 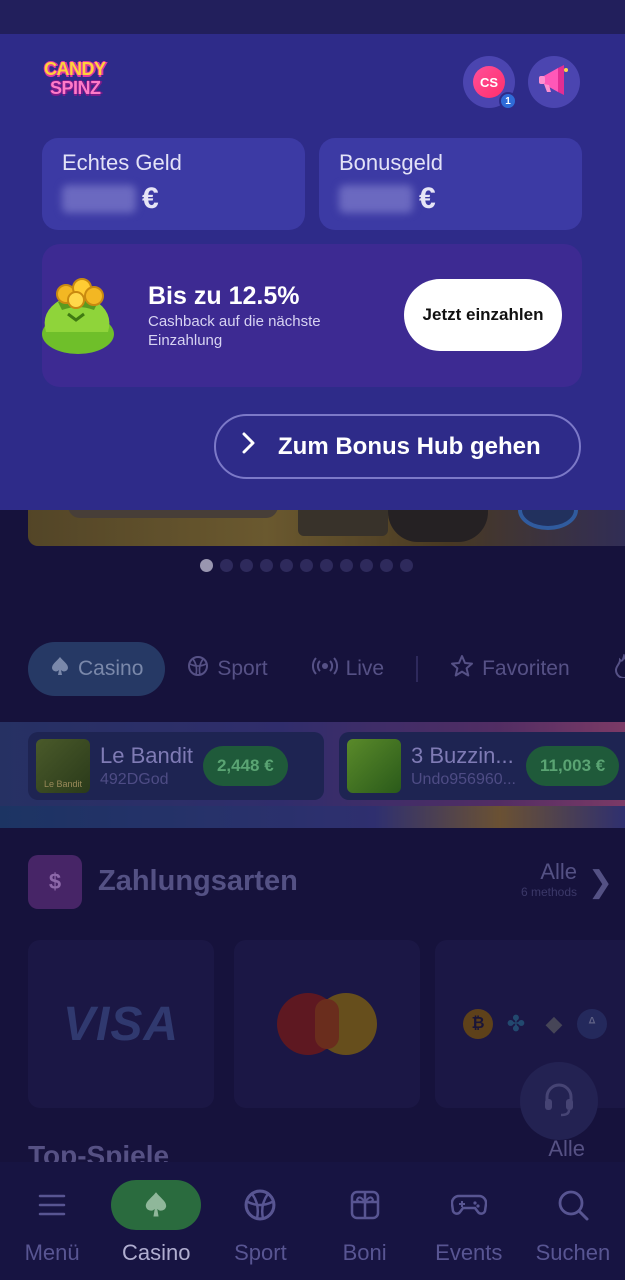 I want to click on game-thumbnail: Le Bandit, so click(x=63, y=766).